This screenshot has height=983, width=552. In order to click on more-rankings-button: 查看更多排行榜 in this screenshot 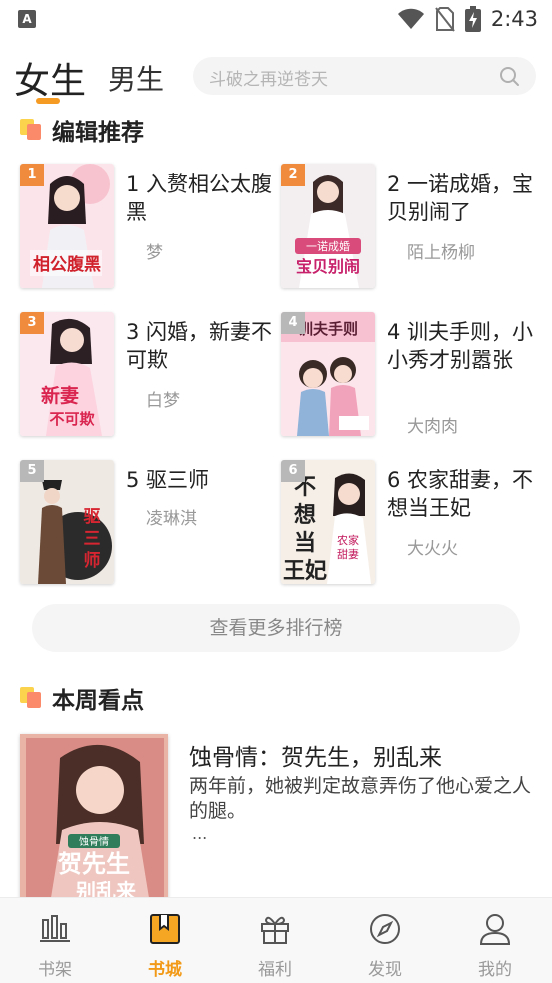, I will do `click(276, 628)`.